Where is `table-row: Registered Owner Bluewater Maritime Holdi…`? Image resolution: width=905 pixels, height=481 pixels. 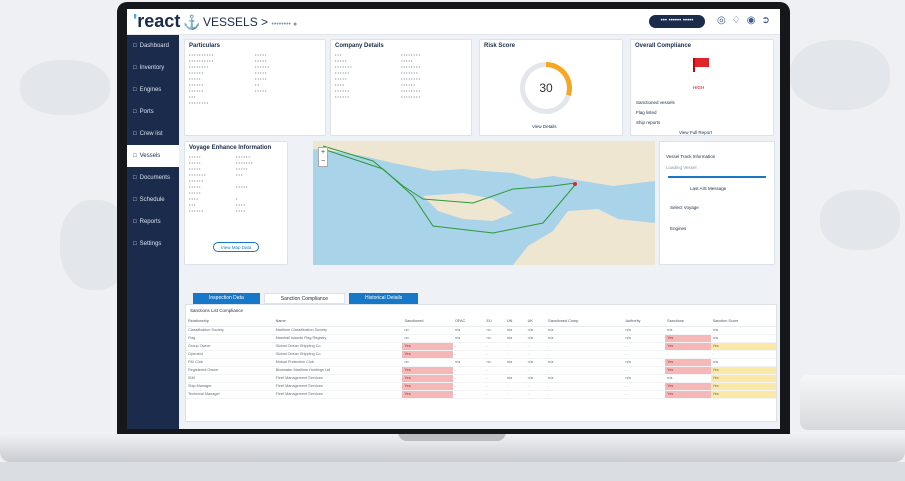 table-row: Registered Owner Bluewater Maritime Holdi… is located at coordinates (481, 370).